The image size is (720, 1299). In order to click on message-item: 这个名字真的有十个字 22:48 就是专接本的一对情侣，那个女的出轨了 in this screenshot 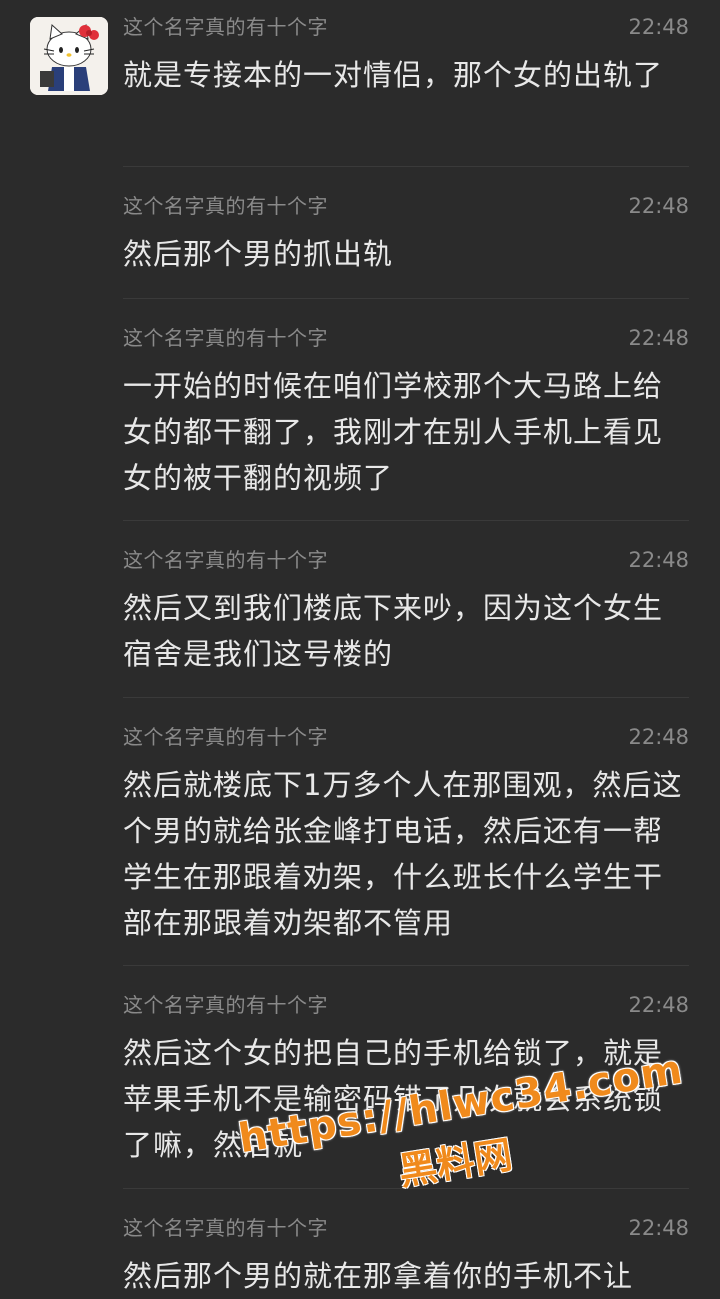, I will do `click(406, 55)`.